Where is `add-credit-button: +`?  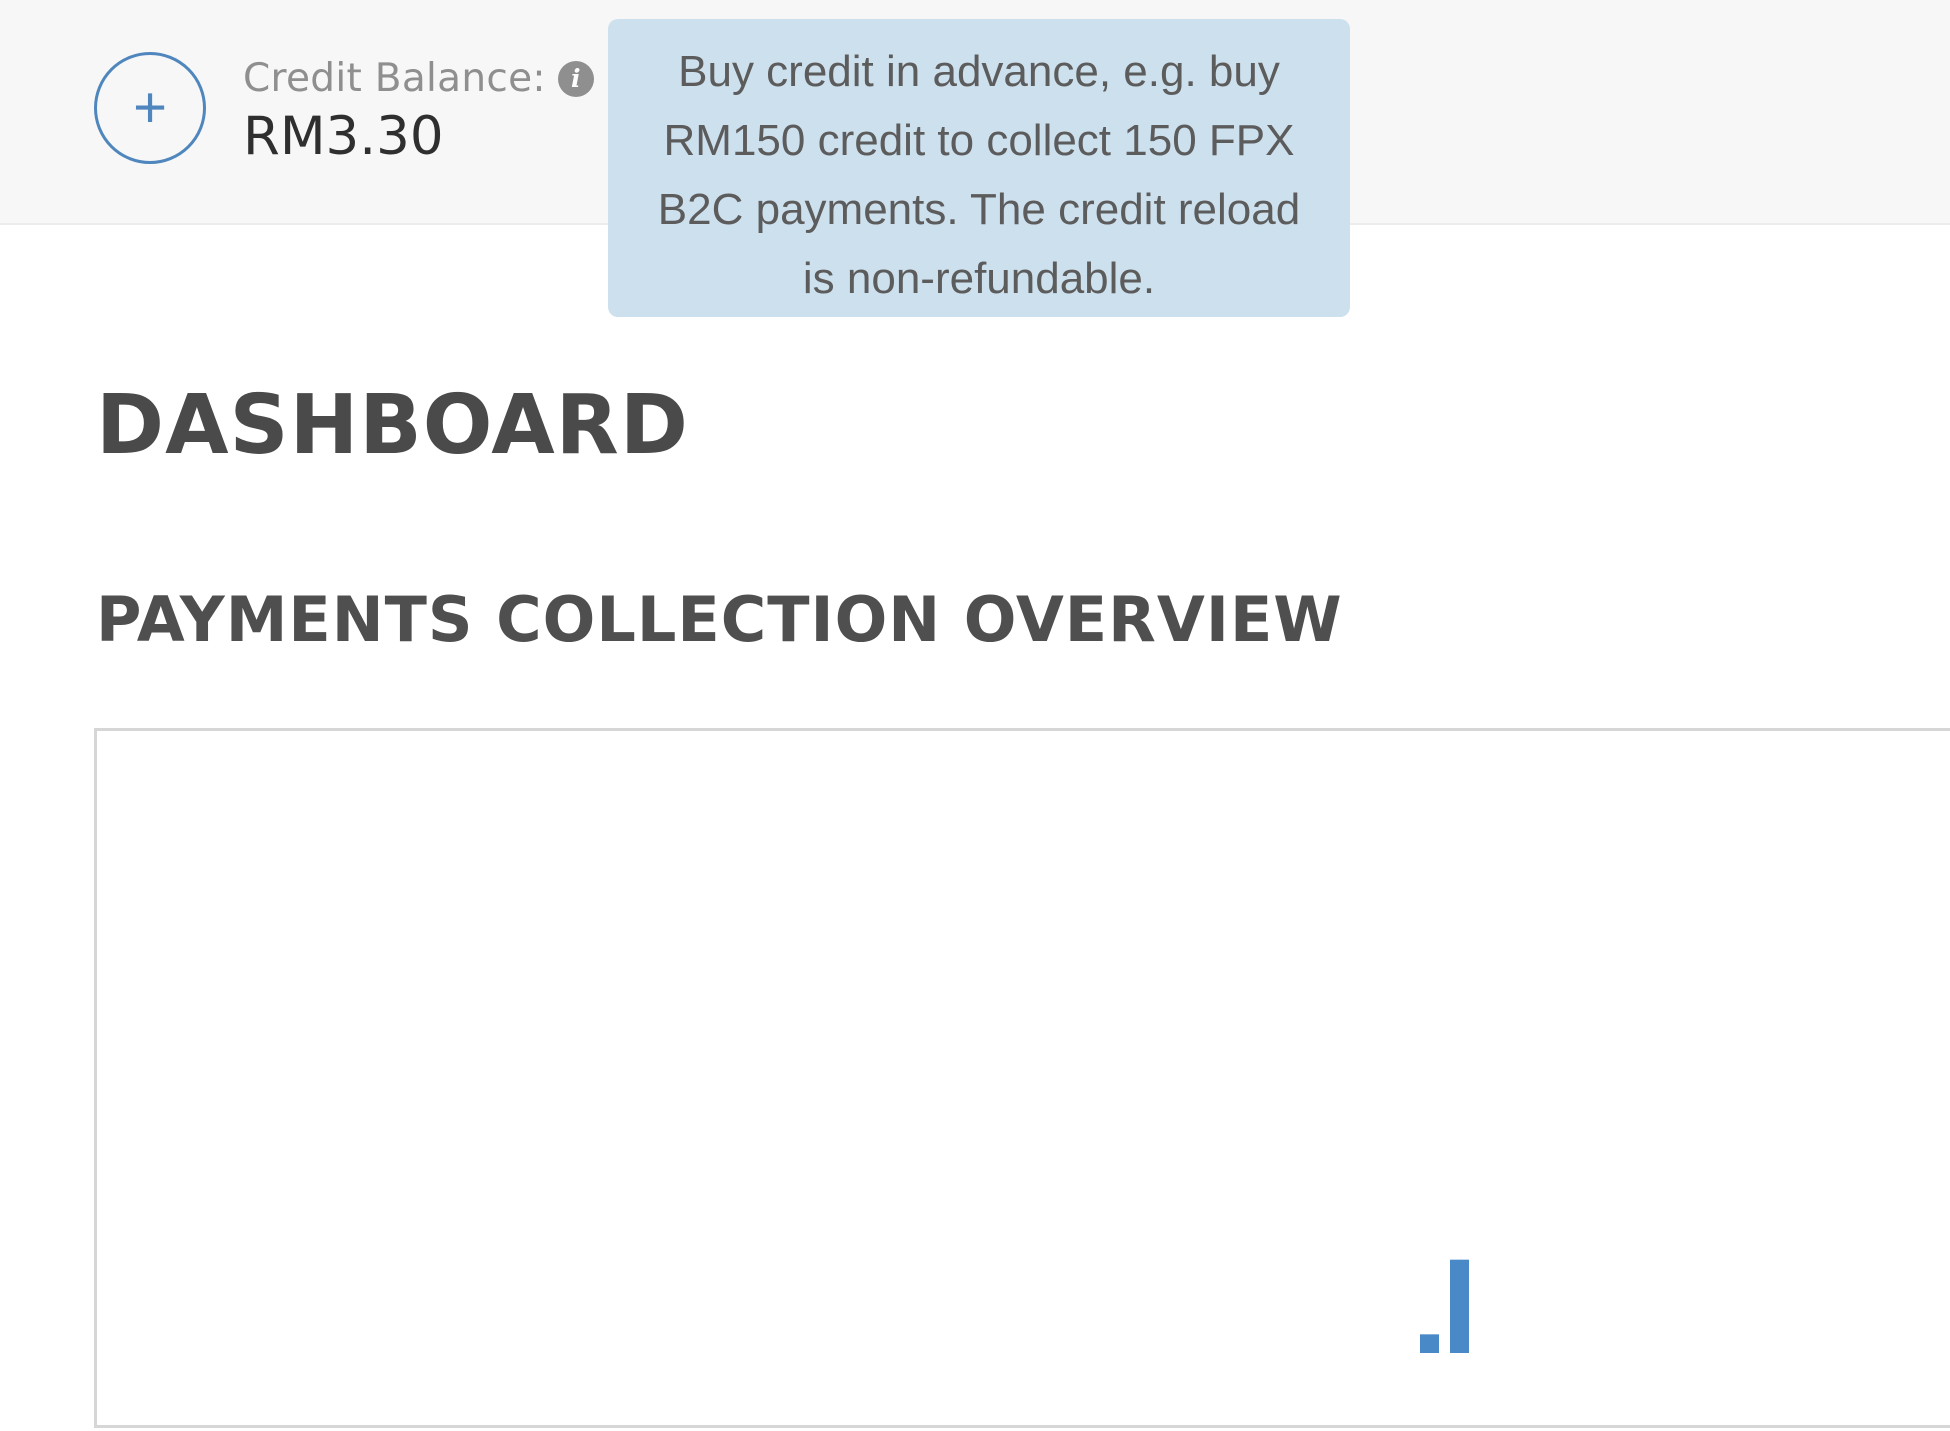
add-credit-button: + is located at coordinates (150, 108).